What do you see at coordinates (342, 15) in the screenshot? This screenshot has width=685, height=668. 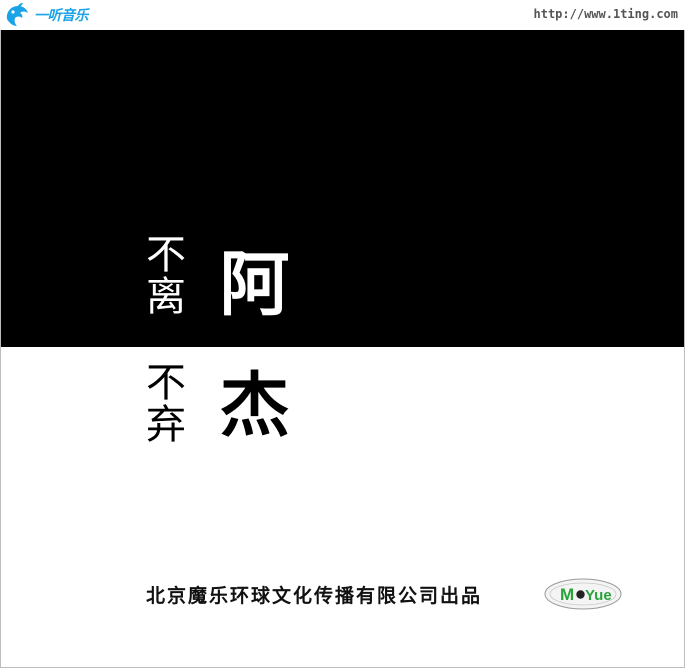 I see `top-bar: 一听音乐 http://www.1ting.com` at bounding box center [342, 15].